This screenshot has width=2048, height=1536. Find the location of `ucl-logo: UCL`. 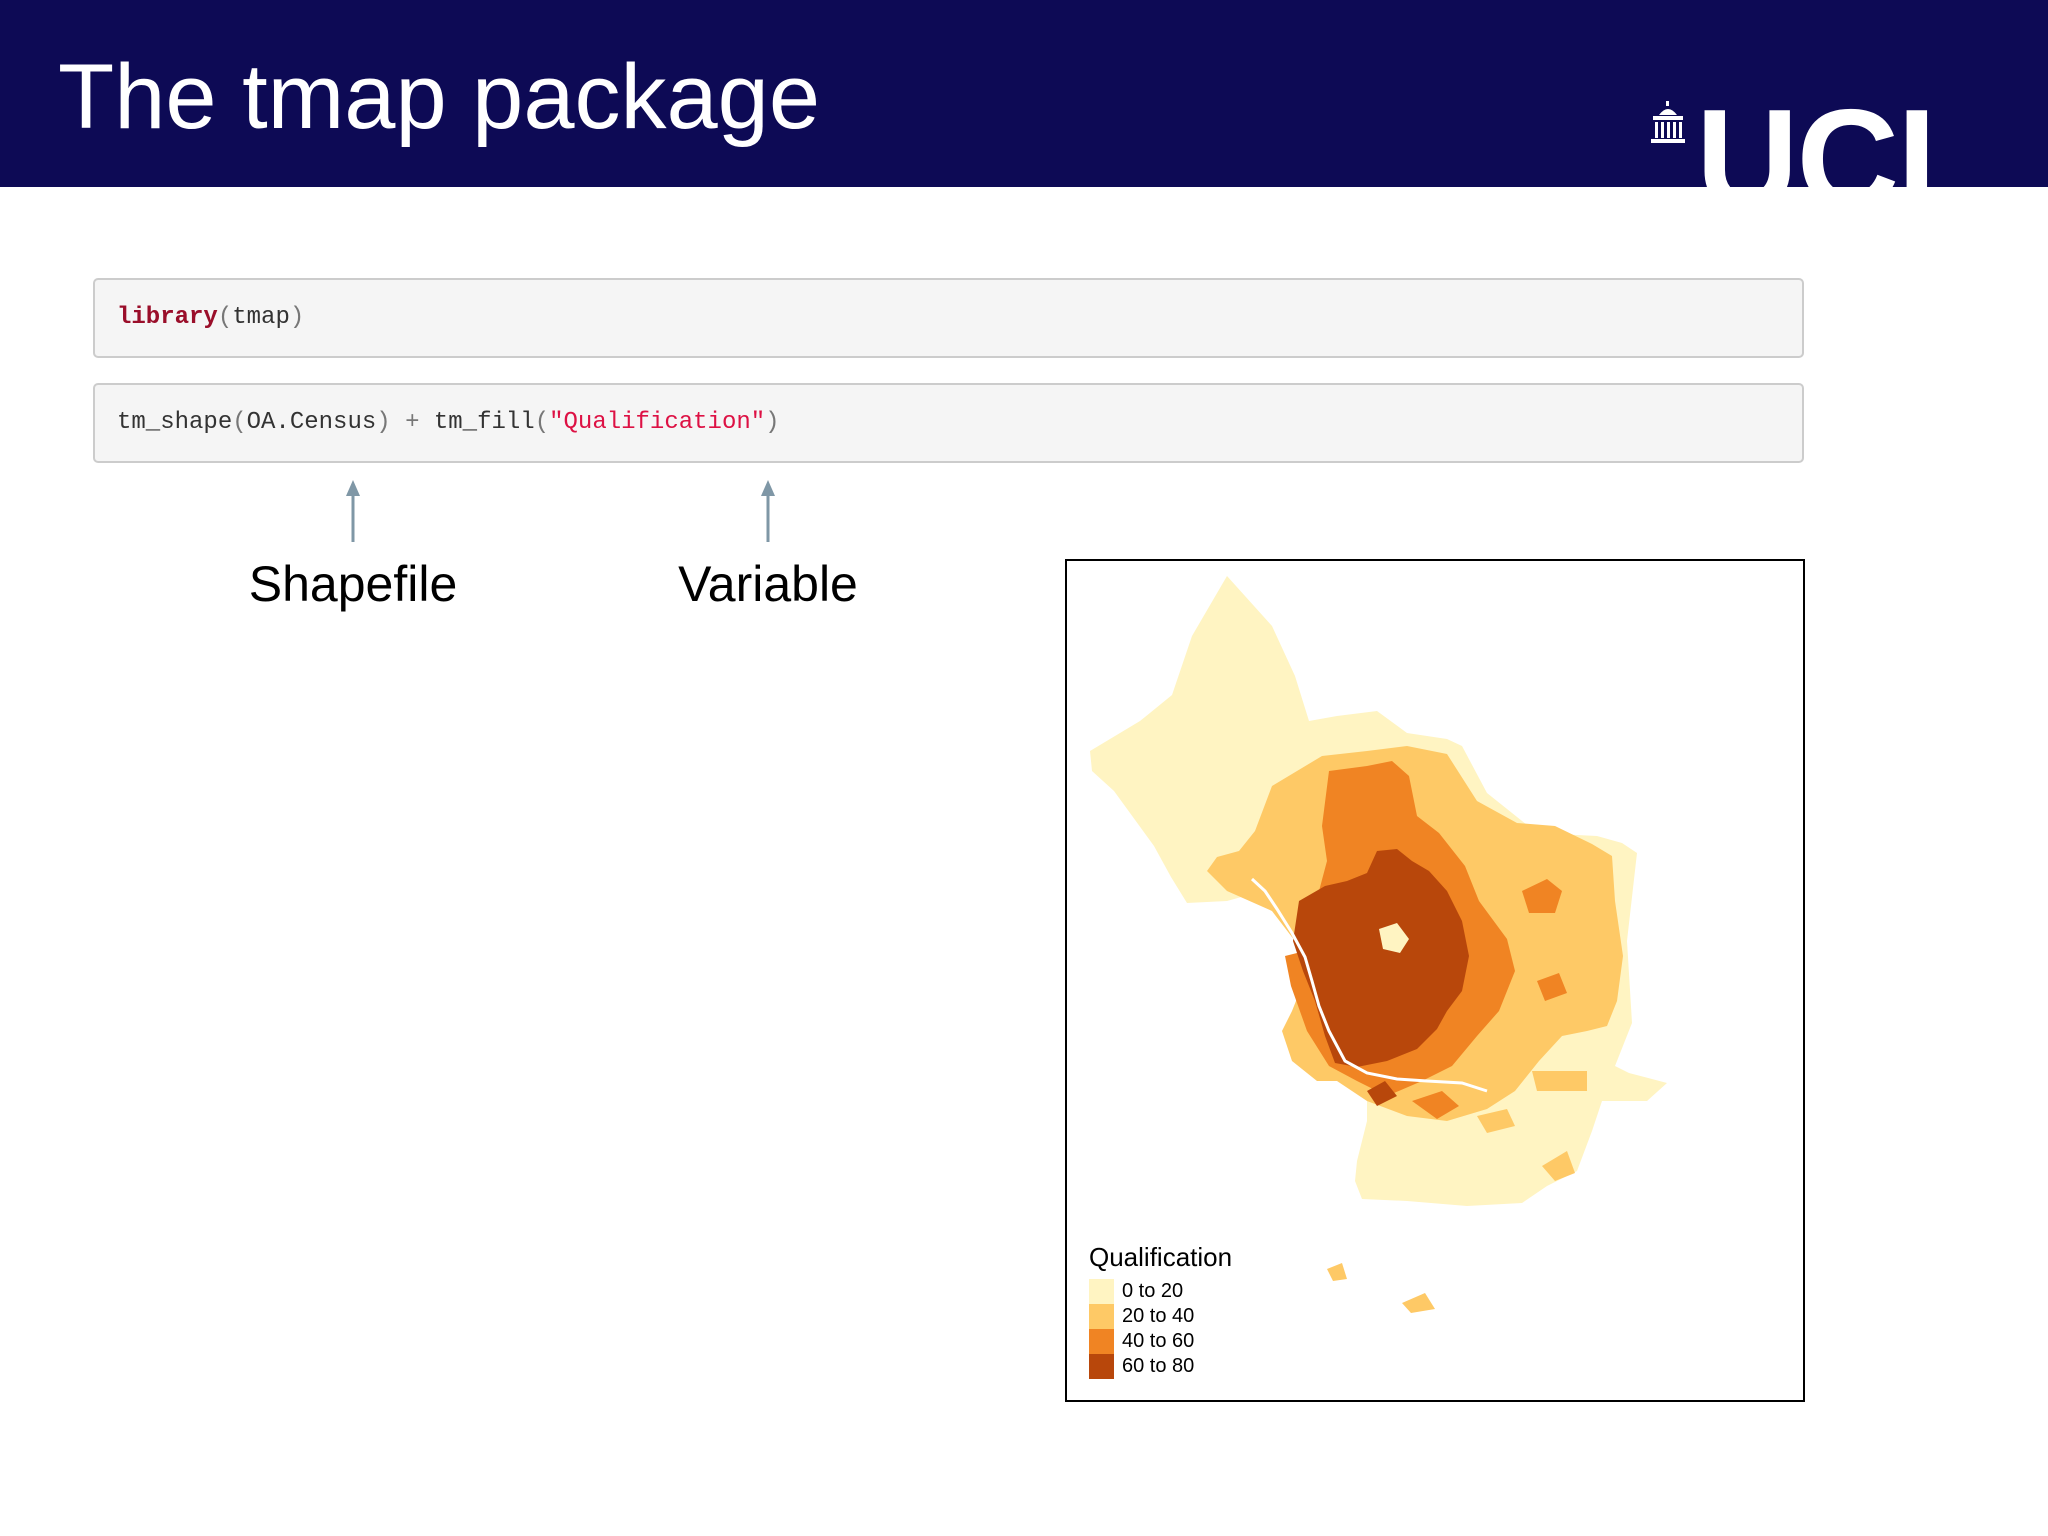

ucl-logo: UCL is located at coordinates (1815, 141).